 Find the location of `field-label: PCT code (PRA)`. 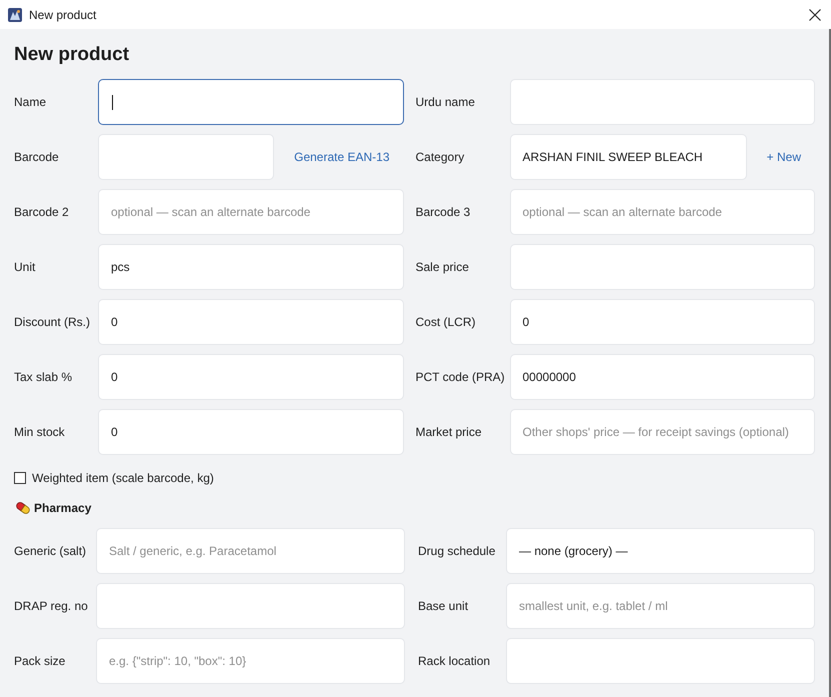

field-label: PCT code (PRA) is located at coordinates (460, 377).